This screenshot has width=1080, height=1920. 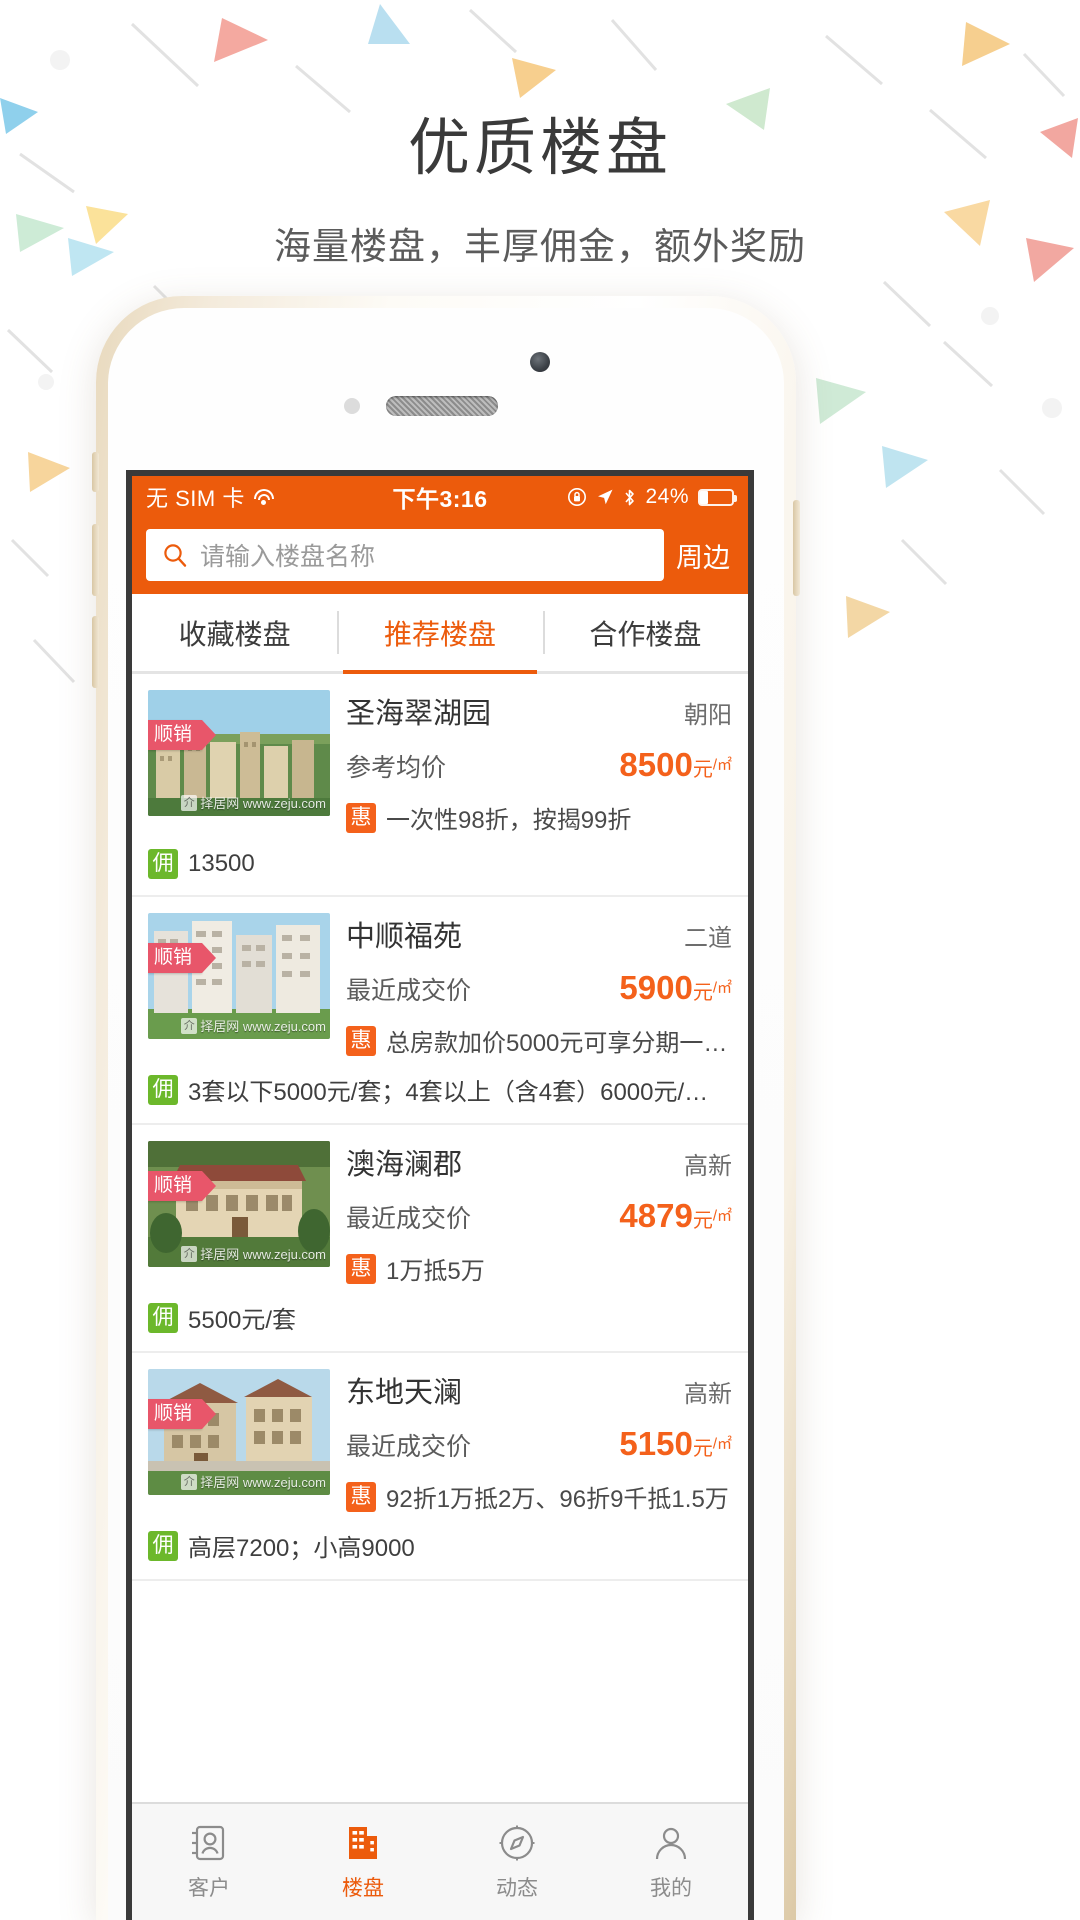 What do you see at coordinates (539, 1496) in the screenshot?
I see `property-discount-row: 惠 92折1万抵2万、96折9千抵1.5万` at bounding box center [539, 1496].